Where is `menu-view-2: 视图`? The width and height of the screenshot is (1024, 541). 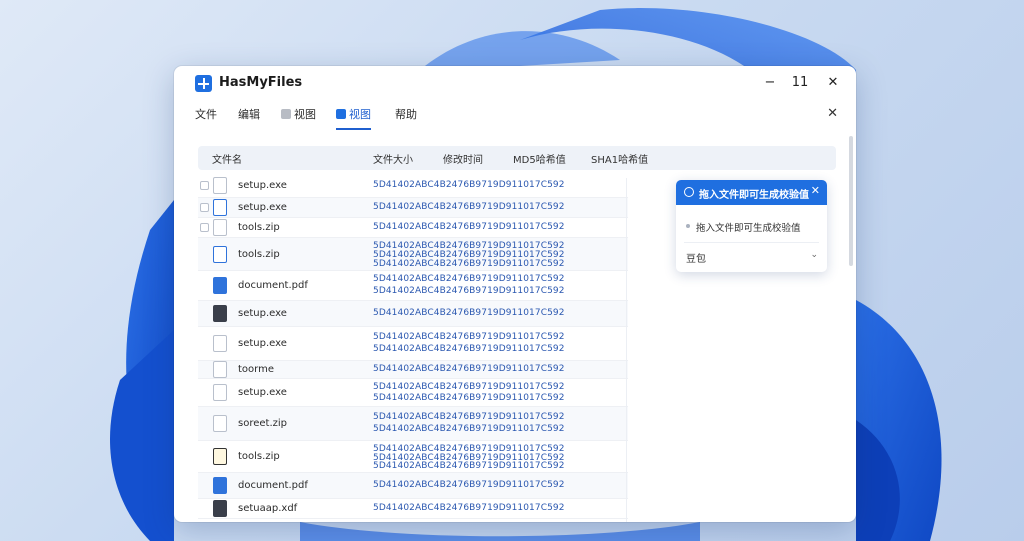 menu-view-2: 视图 is located at coordinates (353, 118).